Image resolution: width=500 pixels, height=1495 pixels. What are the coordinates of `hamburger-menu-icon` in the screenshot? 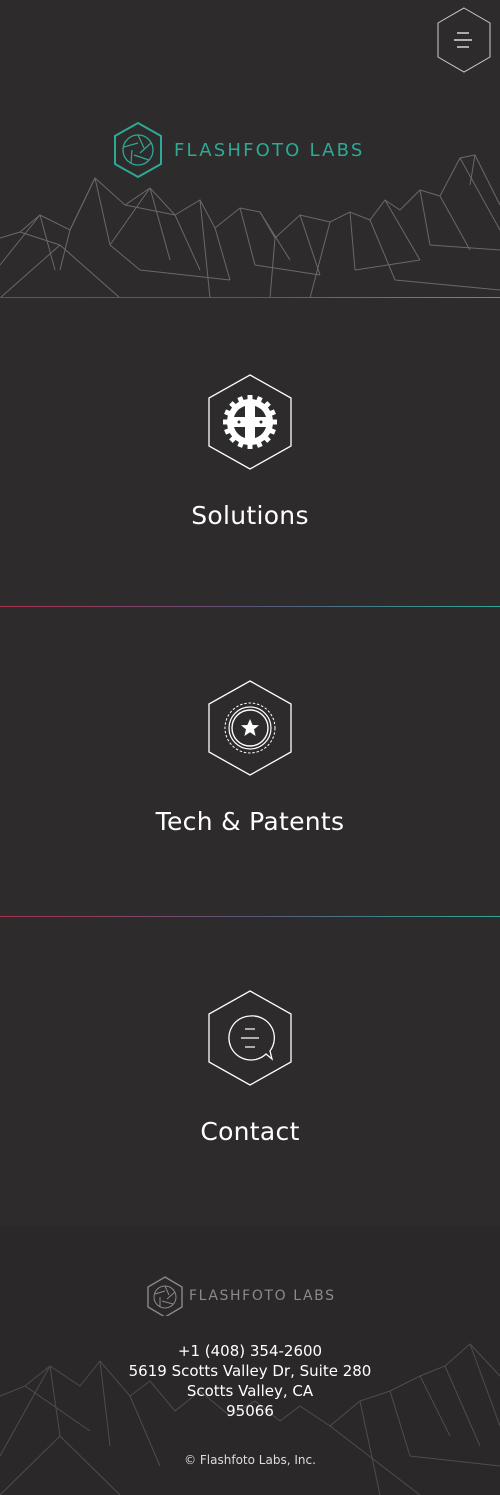 It's located at (464, 40).